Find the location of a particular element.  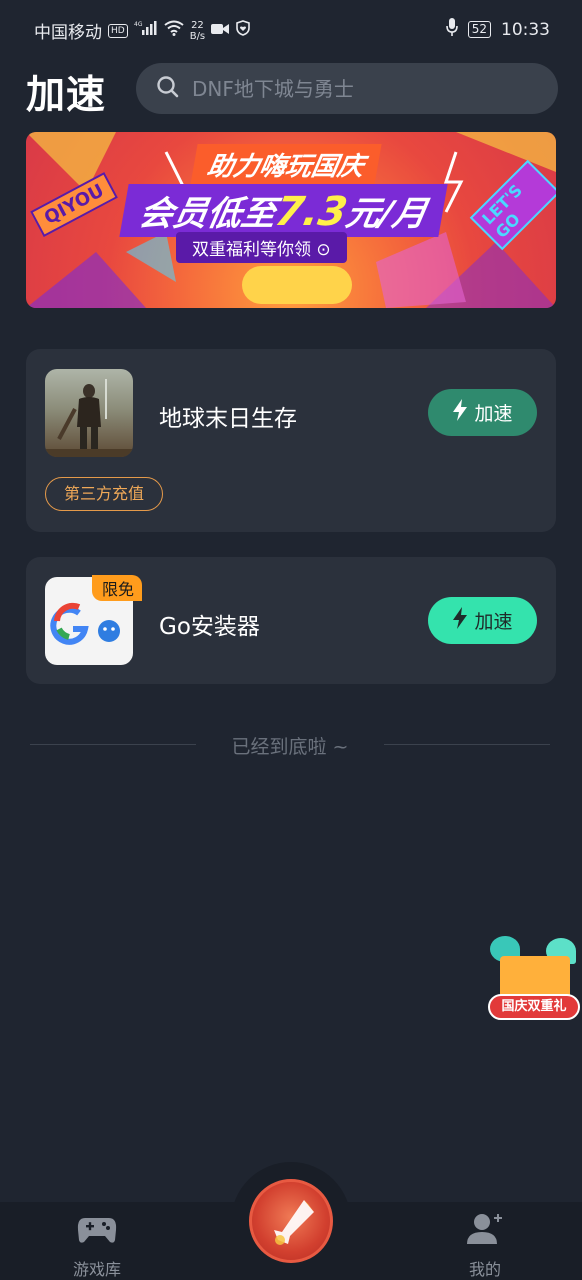

banner-offer-suffix: 元/月 is located at coordinates (386, 214).